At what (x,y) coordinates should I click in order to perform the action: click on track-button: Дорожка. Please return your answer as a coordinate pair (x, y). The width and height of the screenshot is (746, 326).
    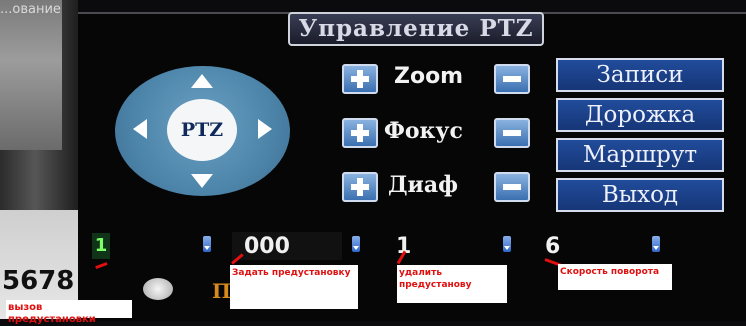
    Looking at the image, I should click on (640, 115).